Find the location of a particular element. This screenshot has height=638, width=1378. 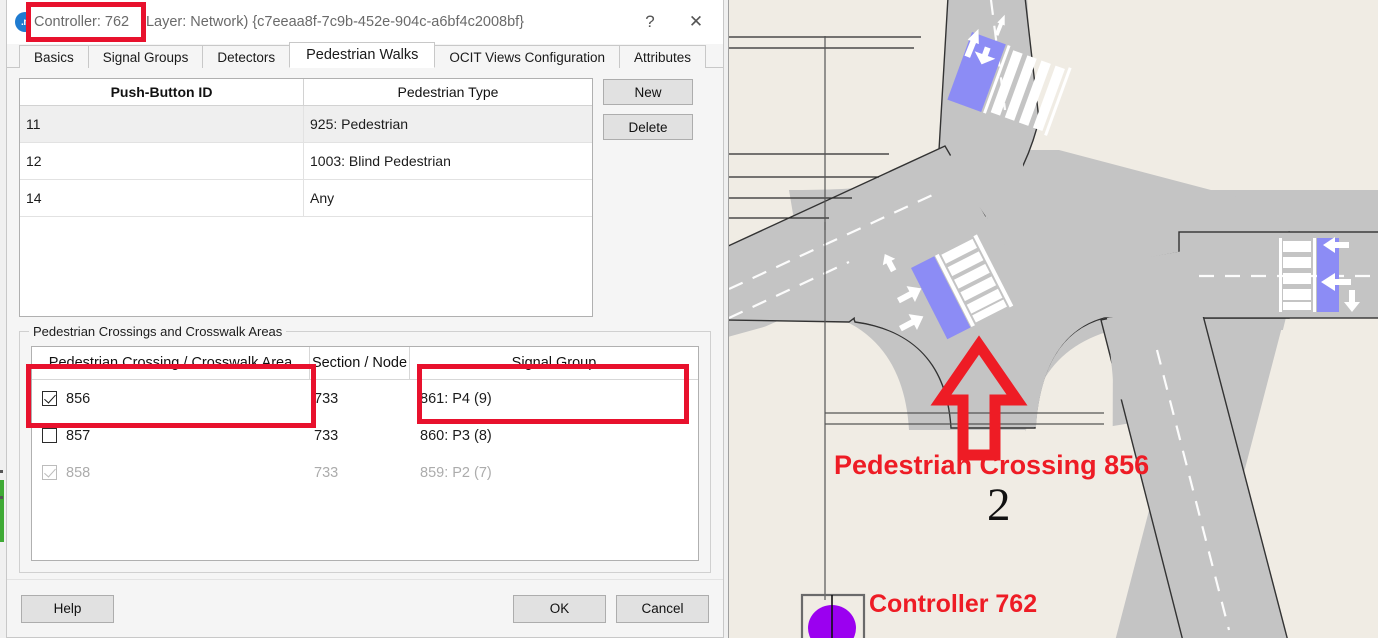

crossing-id-label: 857 is located at coordinates (78, 435).